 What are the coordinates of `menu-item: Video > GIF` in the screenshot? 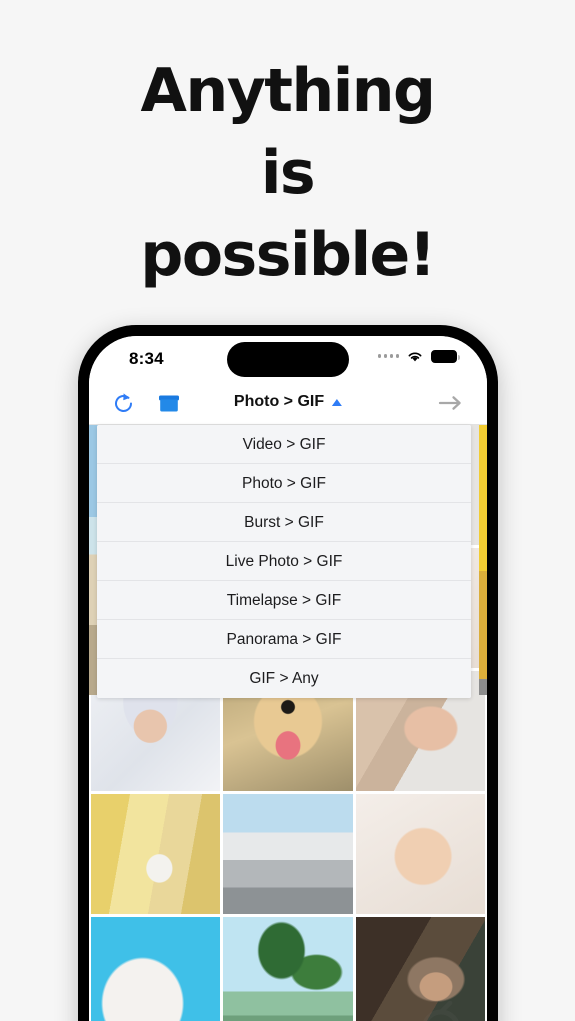 It's located at (284, 444).